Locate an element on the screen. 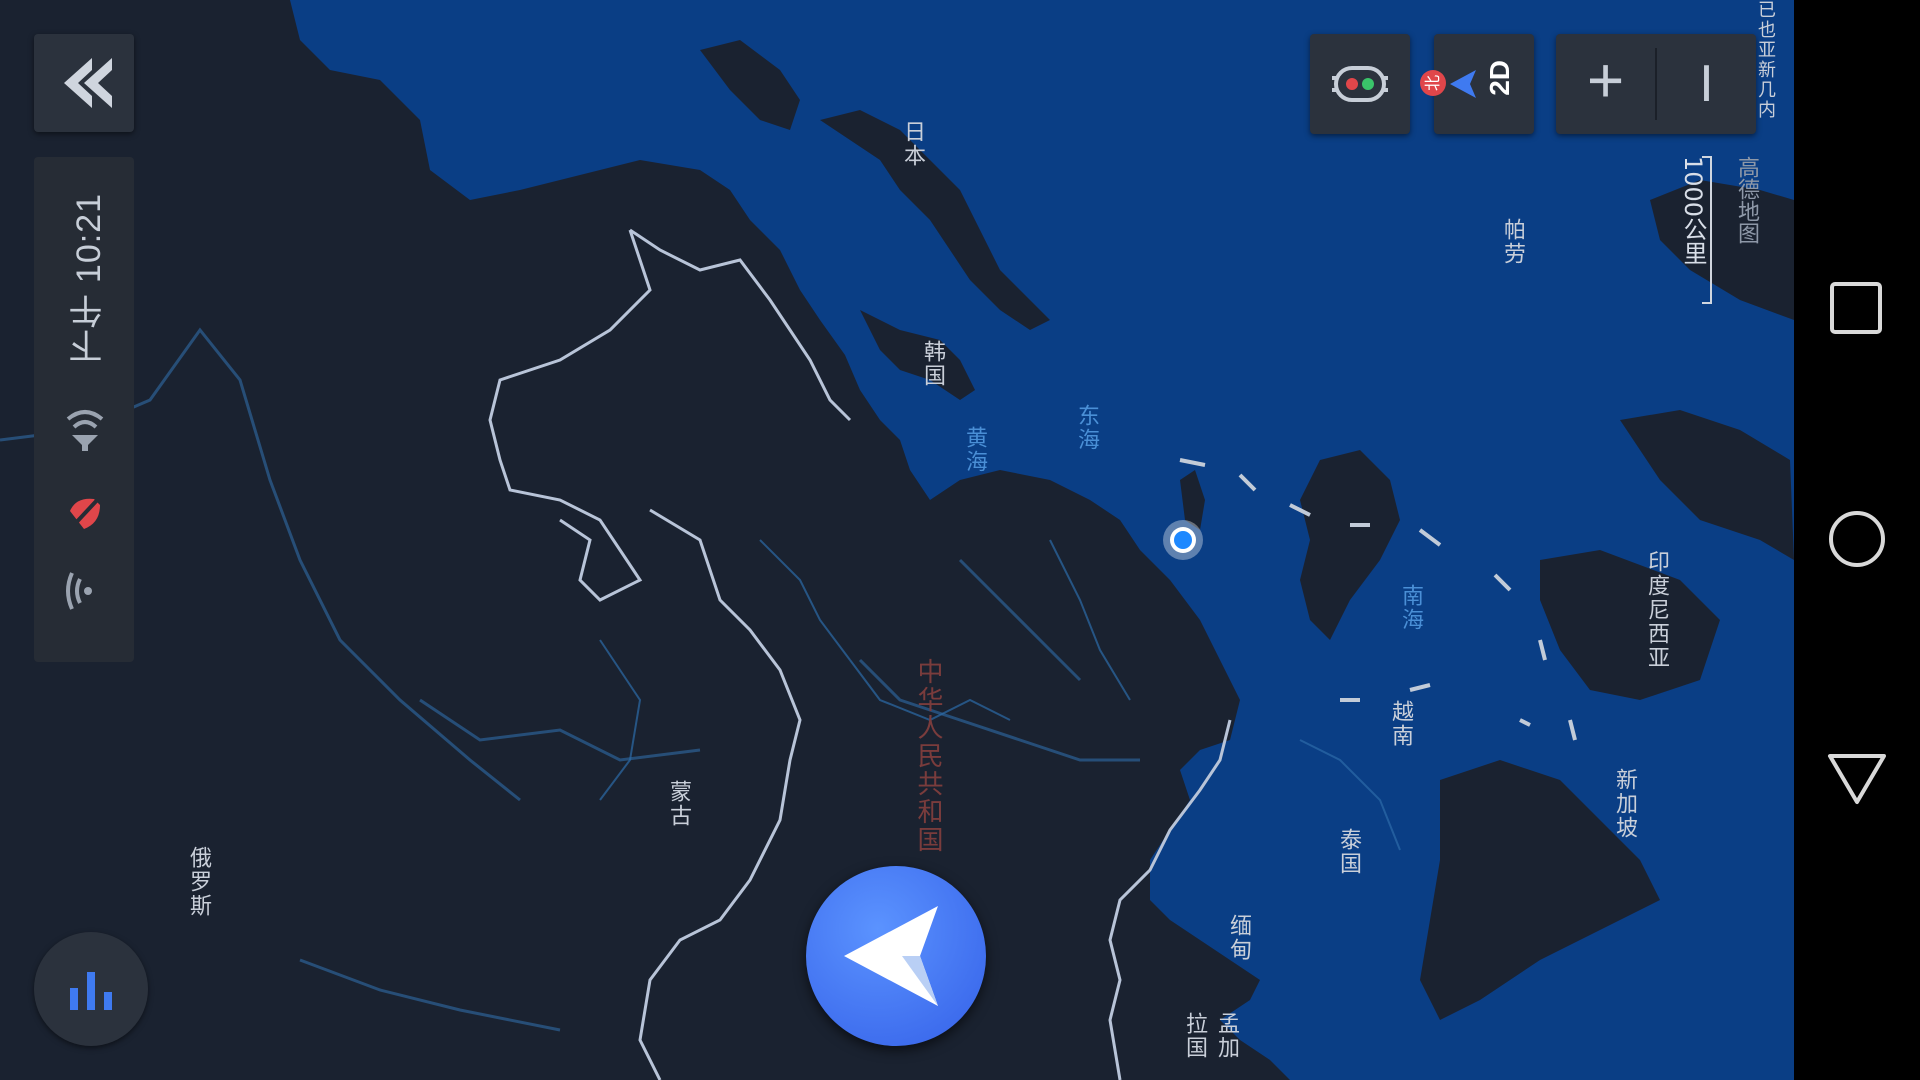  traffic-button is located at coordinates (1360, 84).